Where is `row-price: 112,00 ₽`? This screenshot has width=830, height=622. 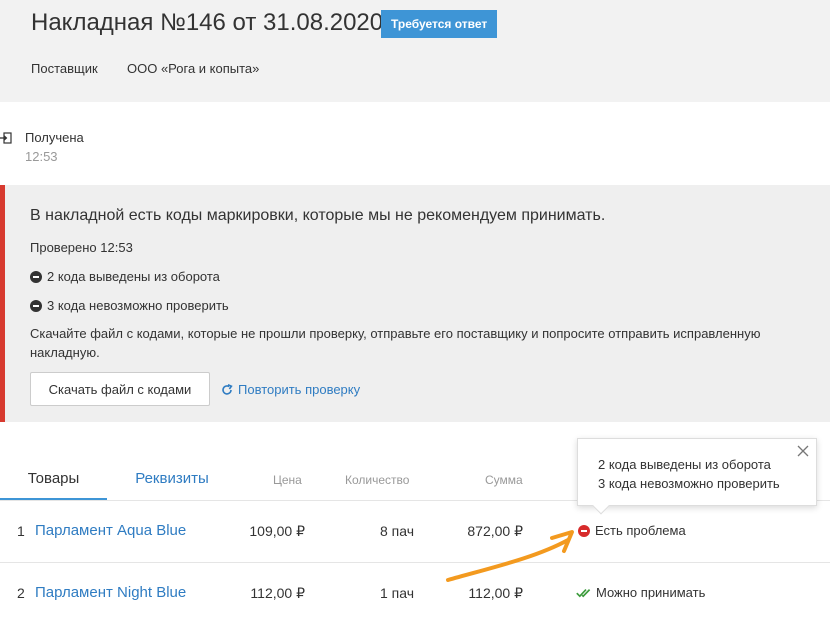 row-price: 112,00 ₽ is located at coordinates (277, 593).